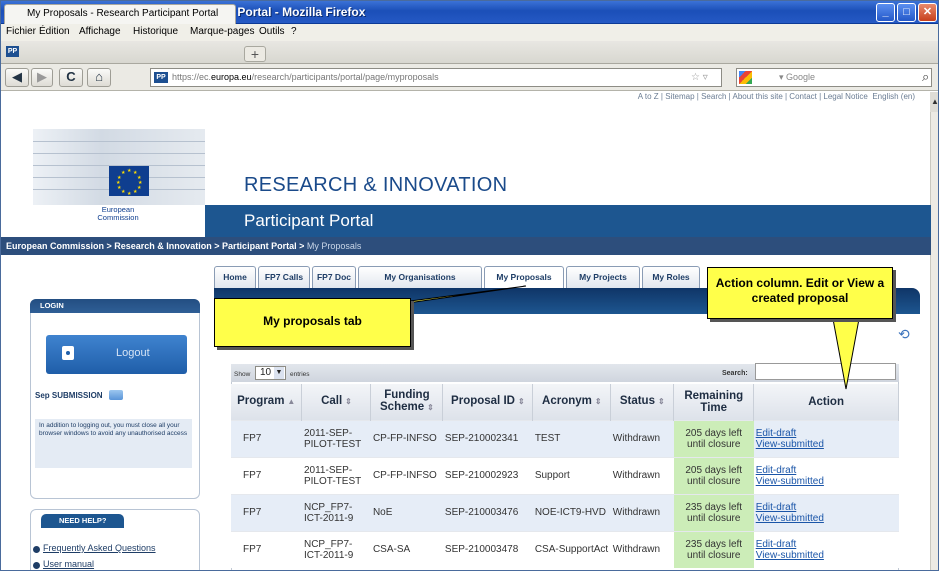  What do you see at coordinates (934, 102) in the screenshot?
I see `scroll-up-arrow: ▲` at bounding box center [934, 102].